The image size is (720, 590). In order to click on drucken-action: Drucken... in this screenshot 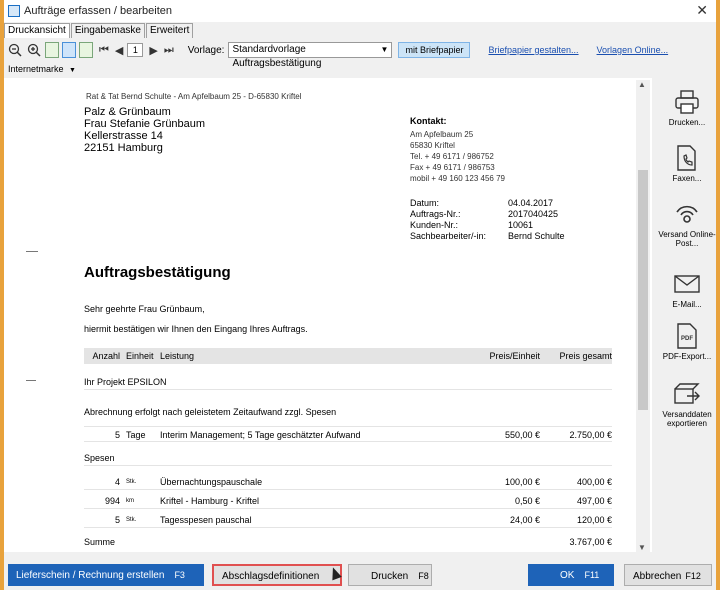, I will do `click(687, 108)`.